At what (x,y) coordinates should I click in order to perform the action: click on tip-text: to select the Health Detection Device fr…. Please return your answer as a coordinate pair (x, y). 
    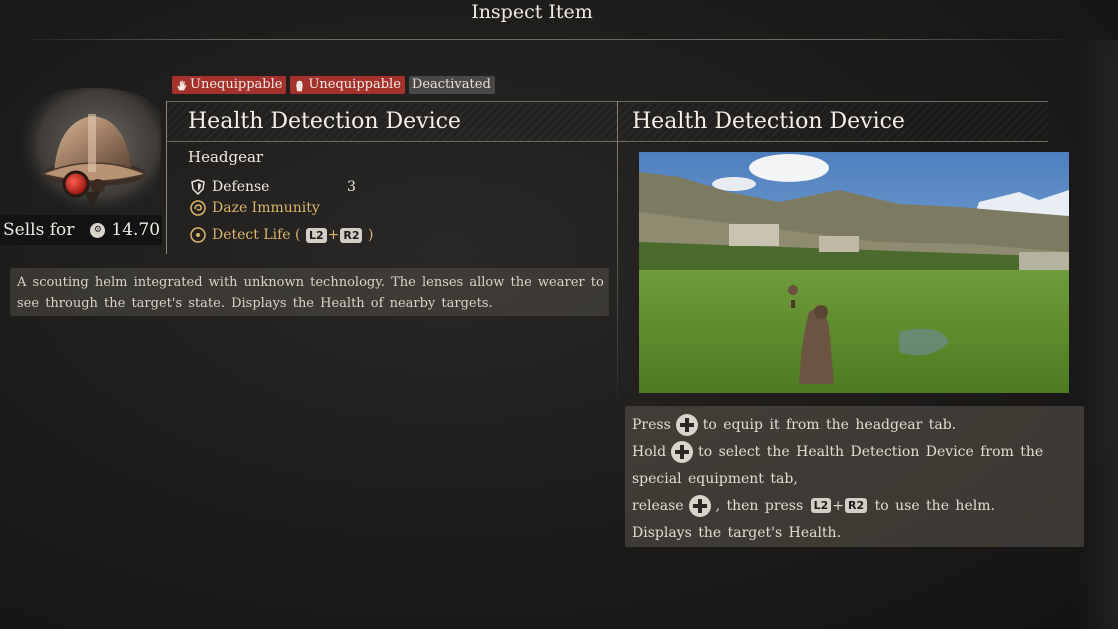
    Looking at the image, I should click on (871, 451).